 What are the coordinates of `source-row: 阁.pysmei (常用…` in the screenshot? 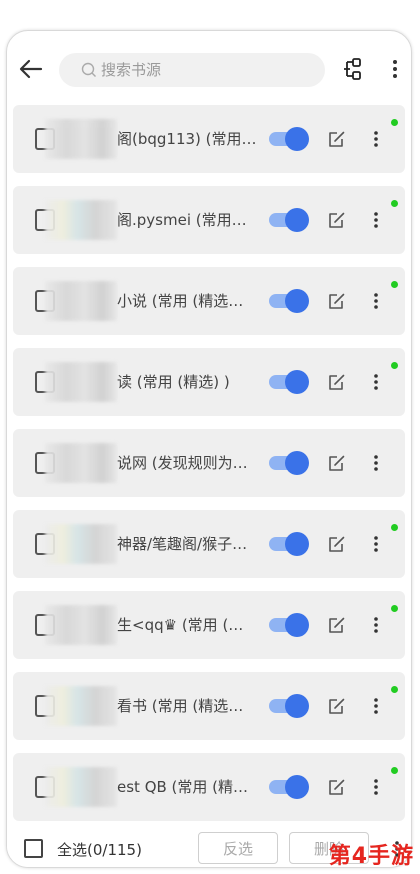 It's located at (209, 220).